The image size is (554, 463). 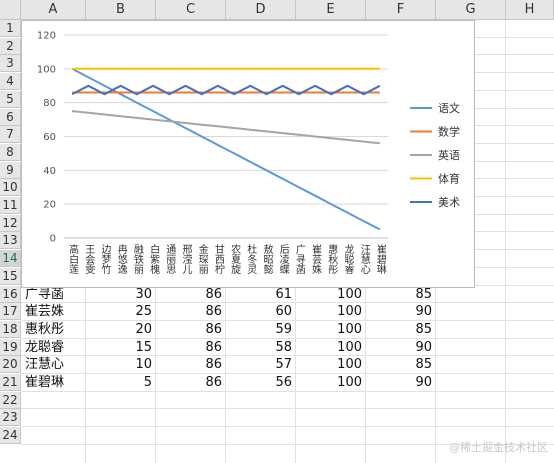 I want to click on x-category-label: 广寻菡, so click(x=299, y=259).